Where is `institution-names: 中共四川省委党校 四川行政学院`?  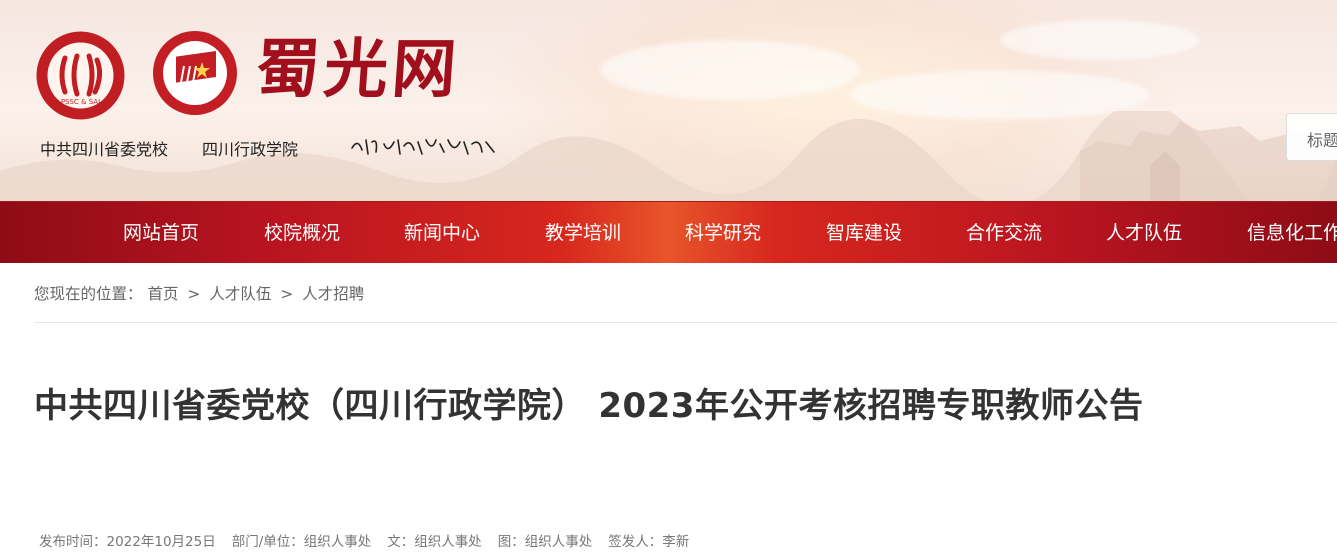 institution-names: 中共四川省委党校 四川行政学院 is located at coordinates (169, 148).